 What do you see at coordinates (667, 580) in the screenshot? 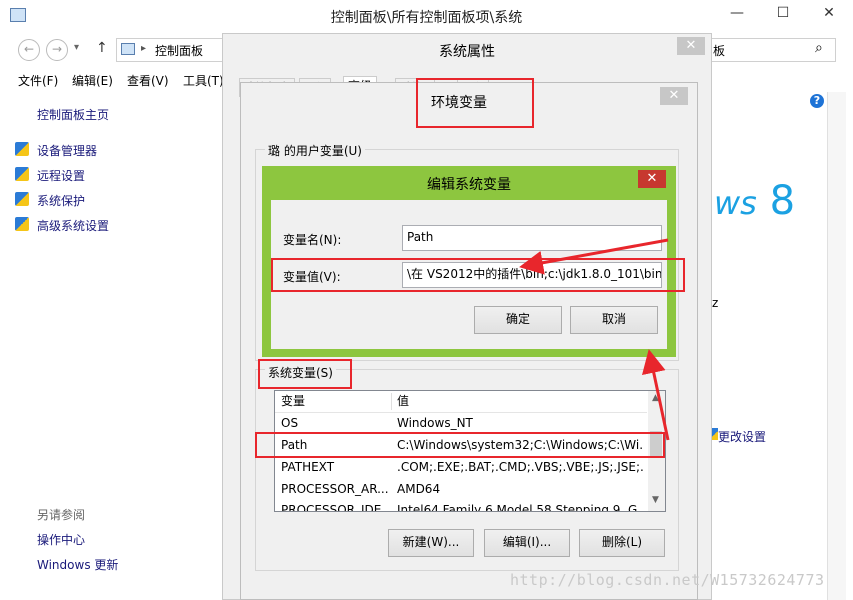
I see `watermark: http://blog.csdn.net/W15732624773` at bounding box center [667, 580].